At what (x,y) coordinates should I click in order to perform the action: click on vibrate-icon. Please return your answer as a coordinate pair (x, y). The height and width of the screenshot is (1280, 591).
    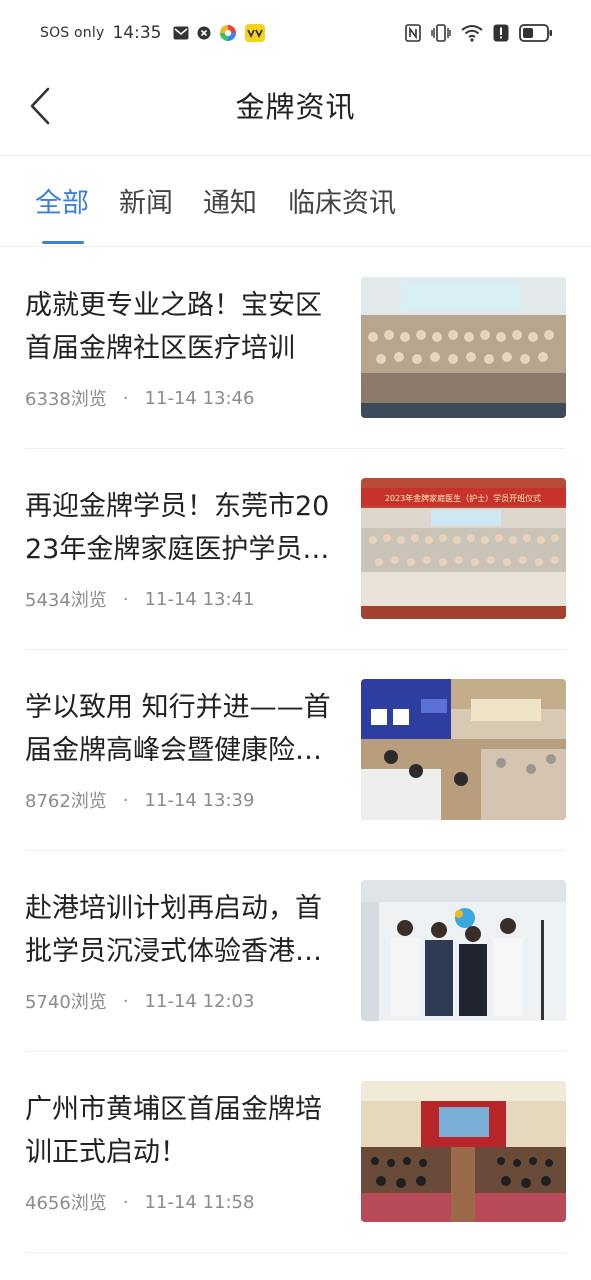
    Looking at the image, I should click on (441, 33).